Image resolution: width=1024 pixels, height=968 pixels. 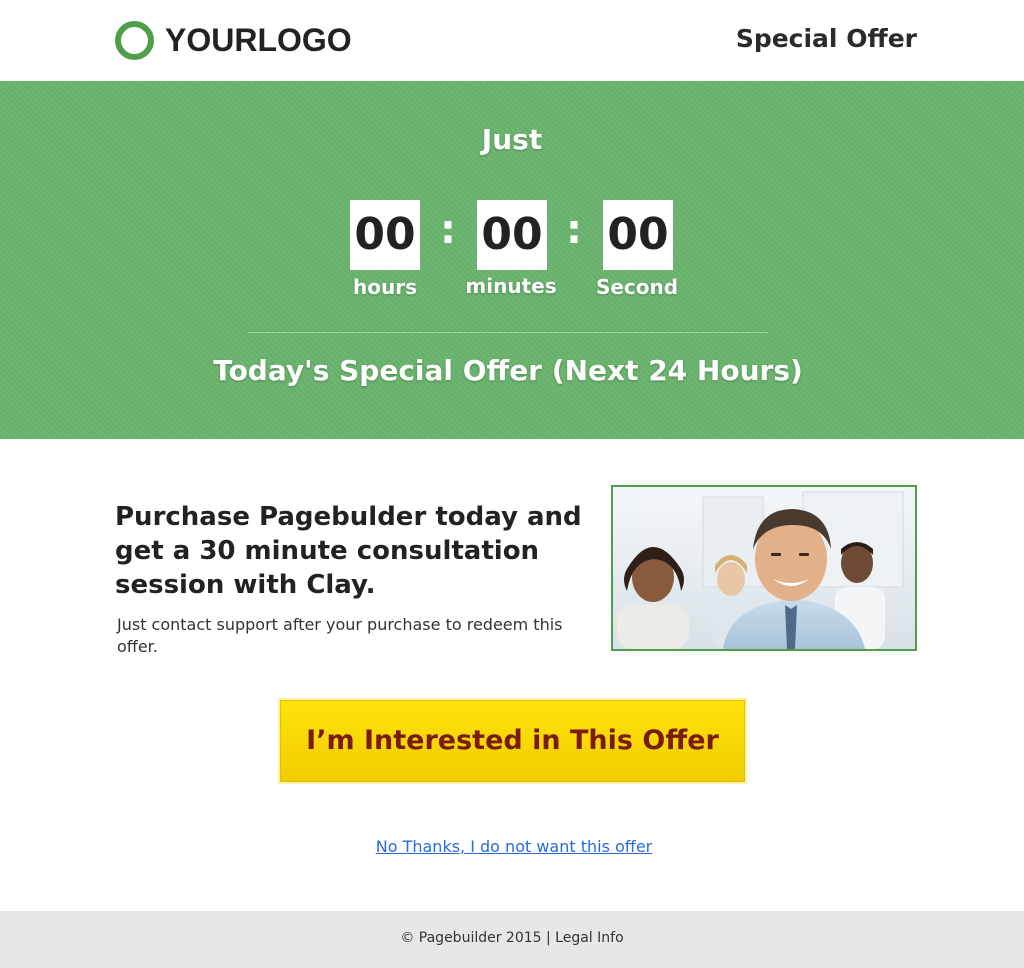 I want to click on countdown-hours-label: hours, so click(x=385, y=287).